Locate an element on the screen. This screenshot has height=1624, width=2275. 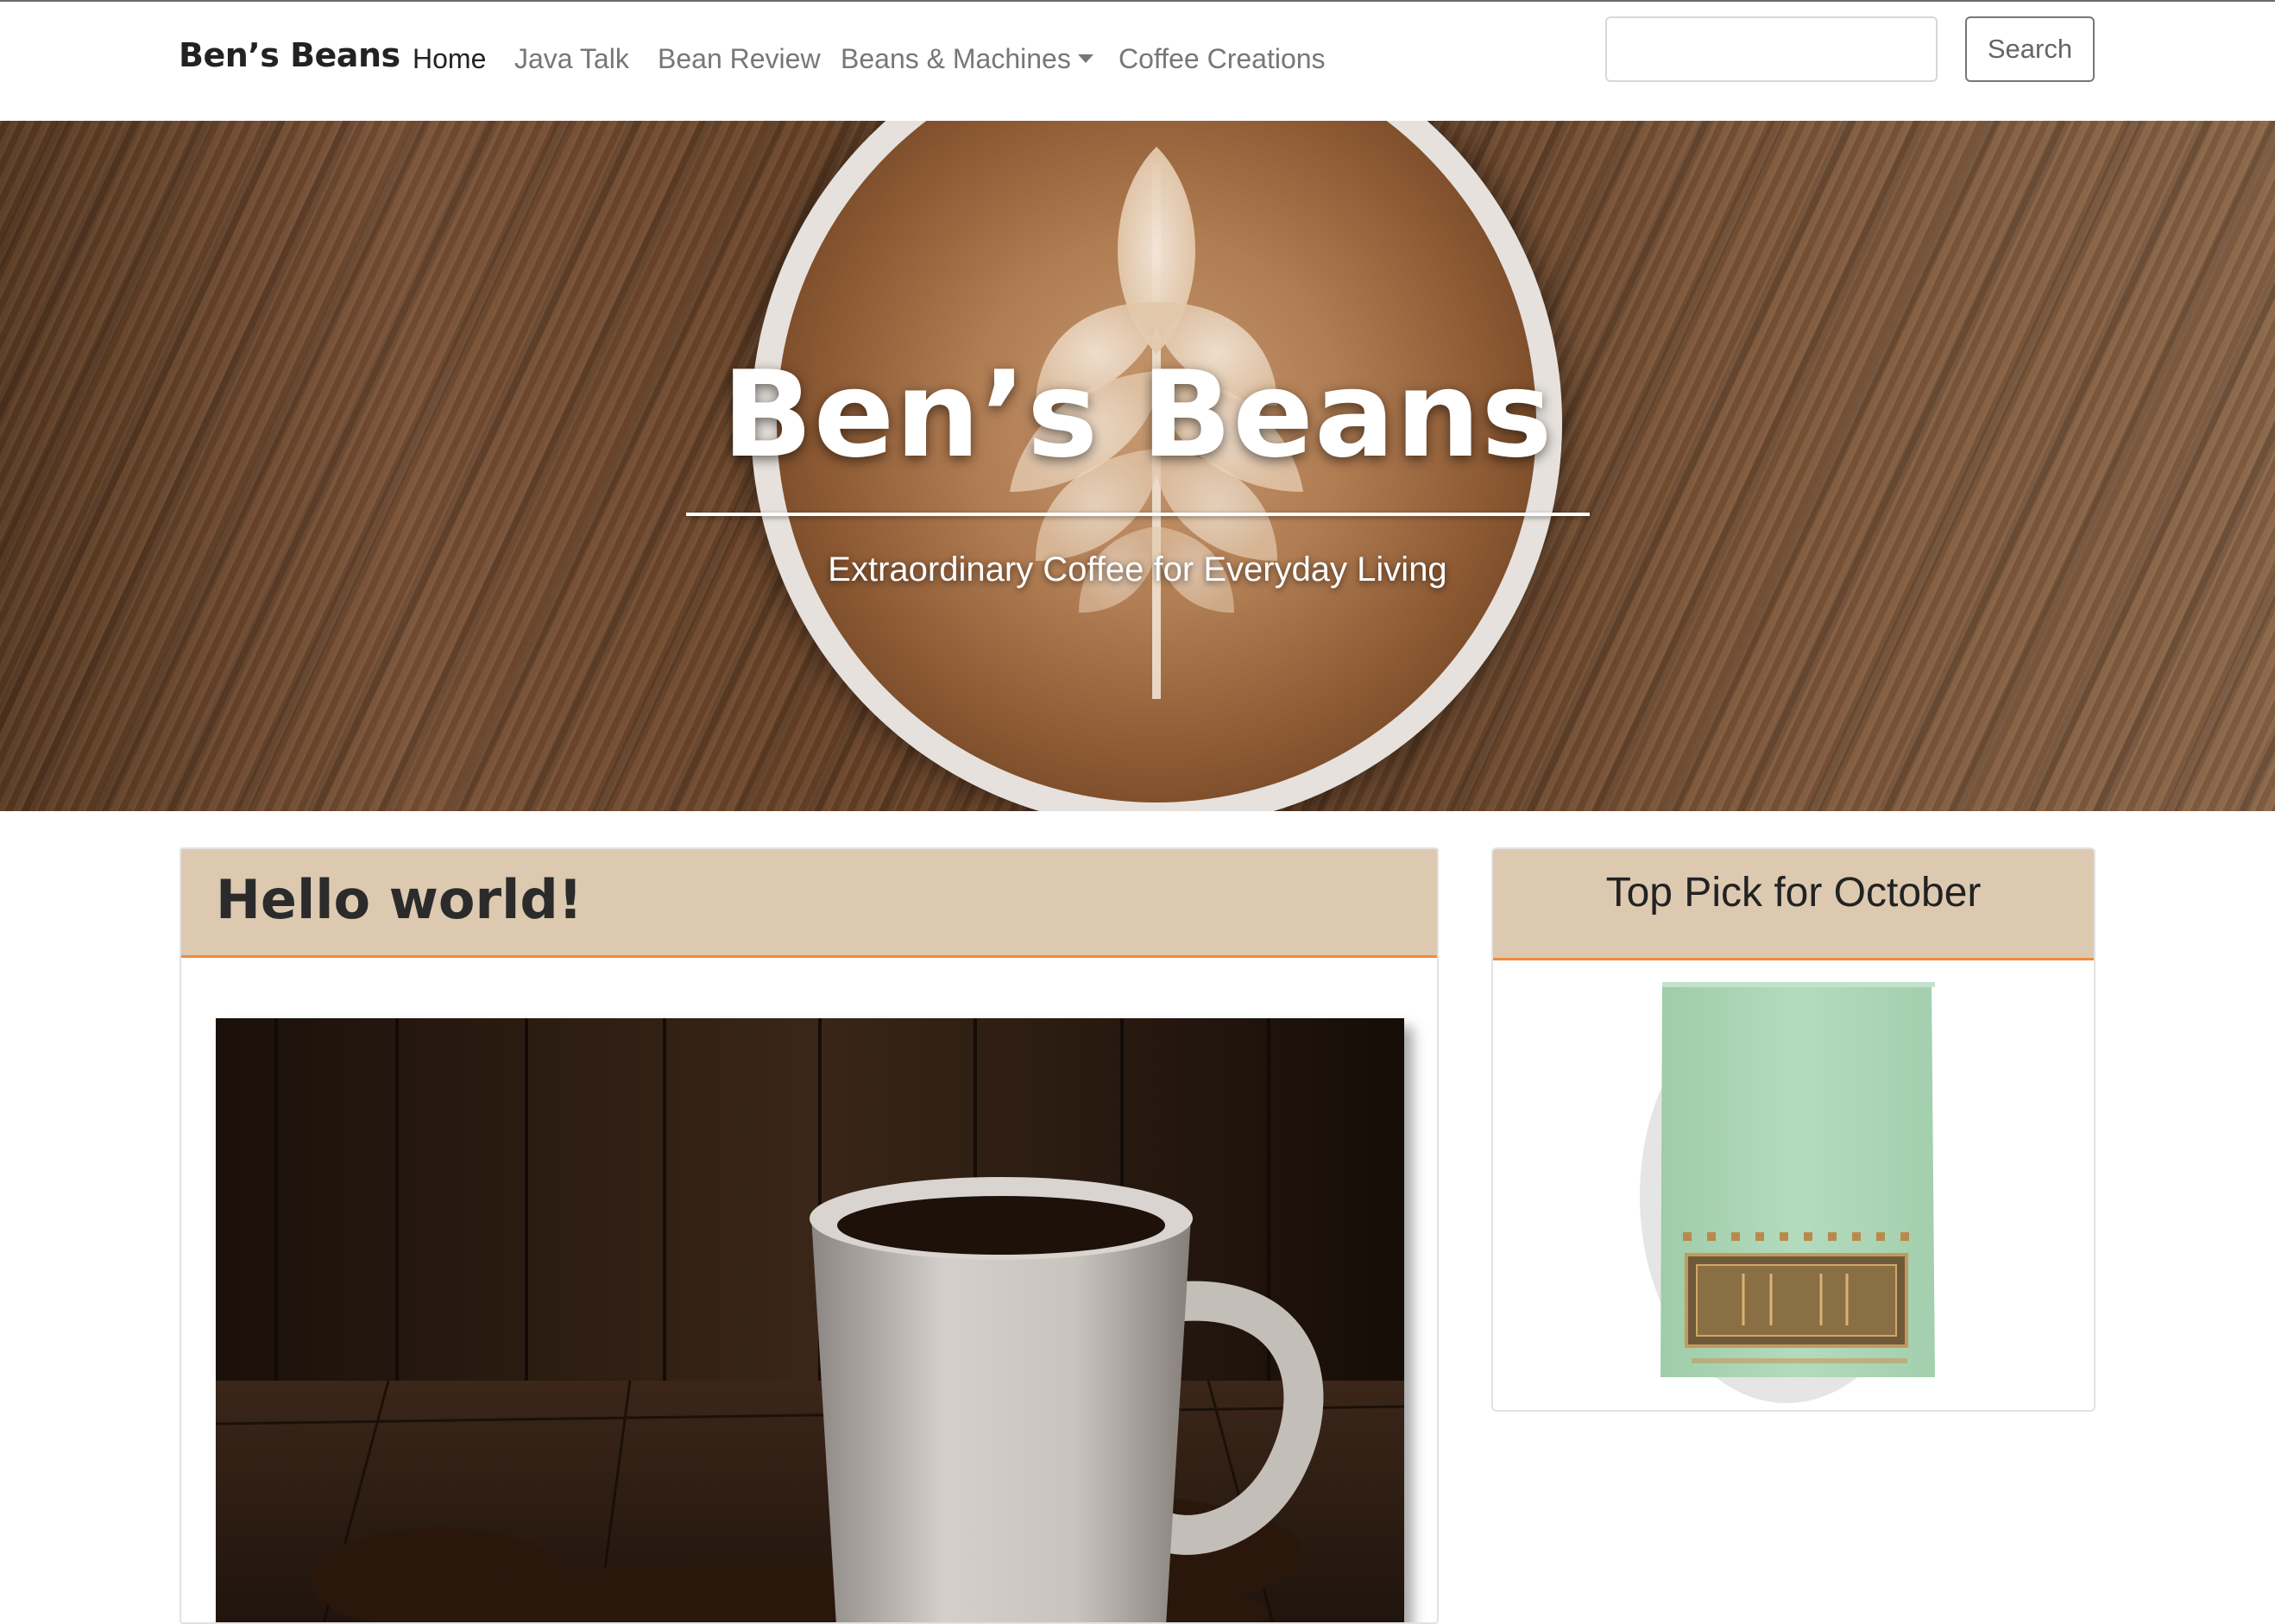
post-card-header: Hello world! is located at coordinates (809, 903).